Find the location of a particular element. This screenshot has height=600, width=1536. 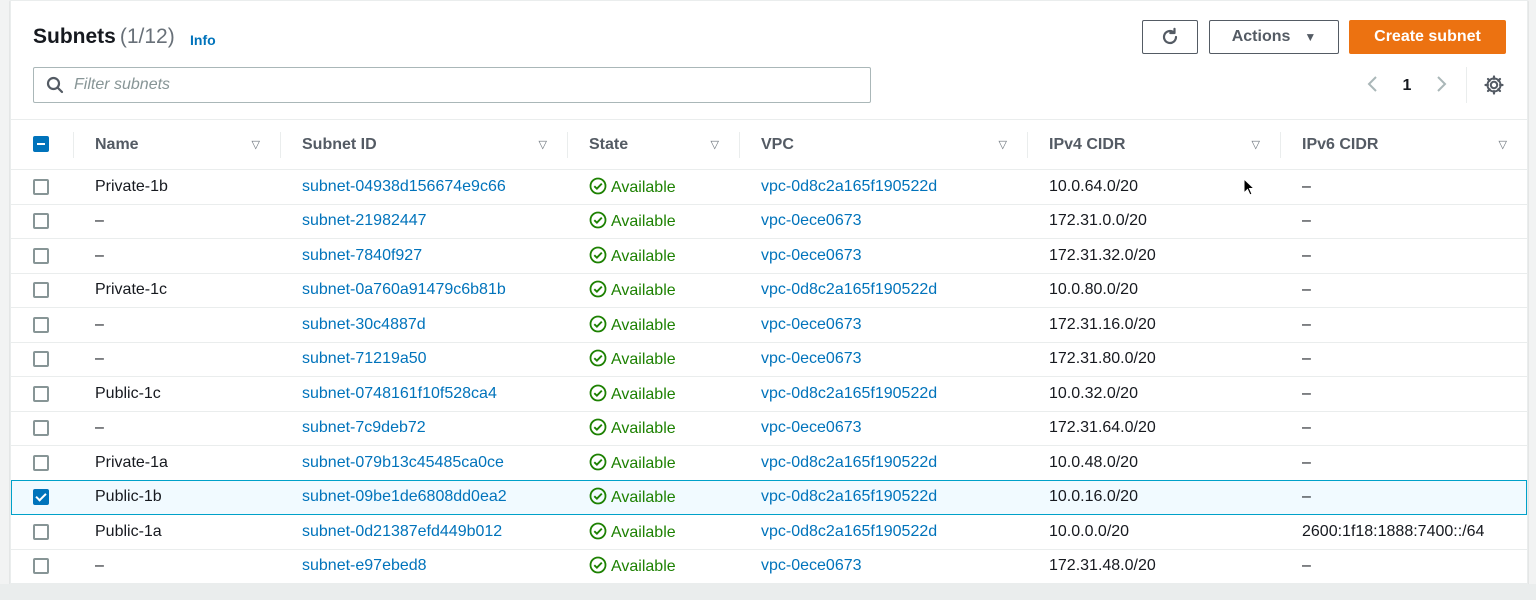

actions-dropdown: Actions ▼ is located at coordinates (1274, 37).